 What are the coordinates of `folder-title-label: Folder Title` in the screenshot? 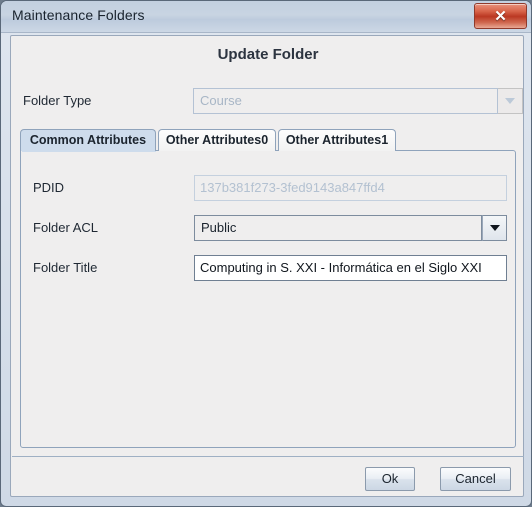 It's located at (65, 267).